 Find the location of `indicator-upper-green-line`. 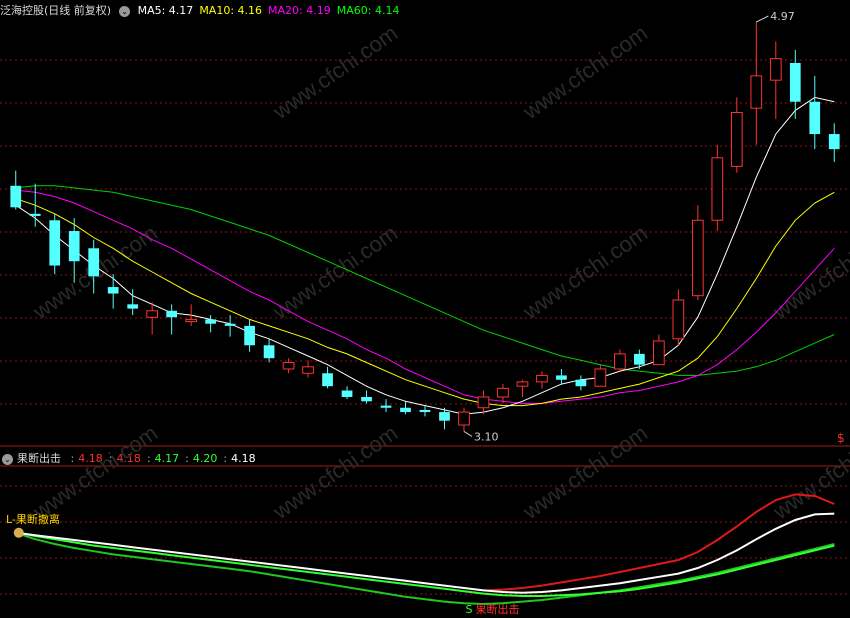

indicator-upper-green-line is located at coordinates (425, 564).